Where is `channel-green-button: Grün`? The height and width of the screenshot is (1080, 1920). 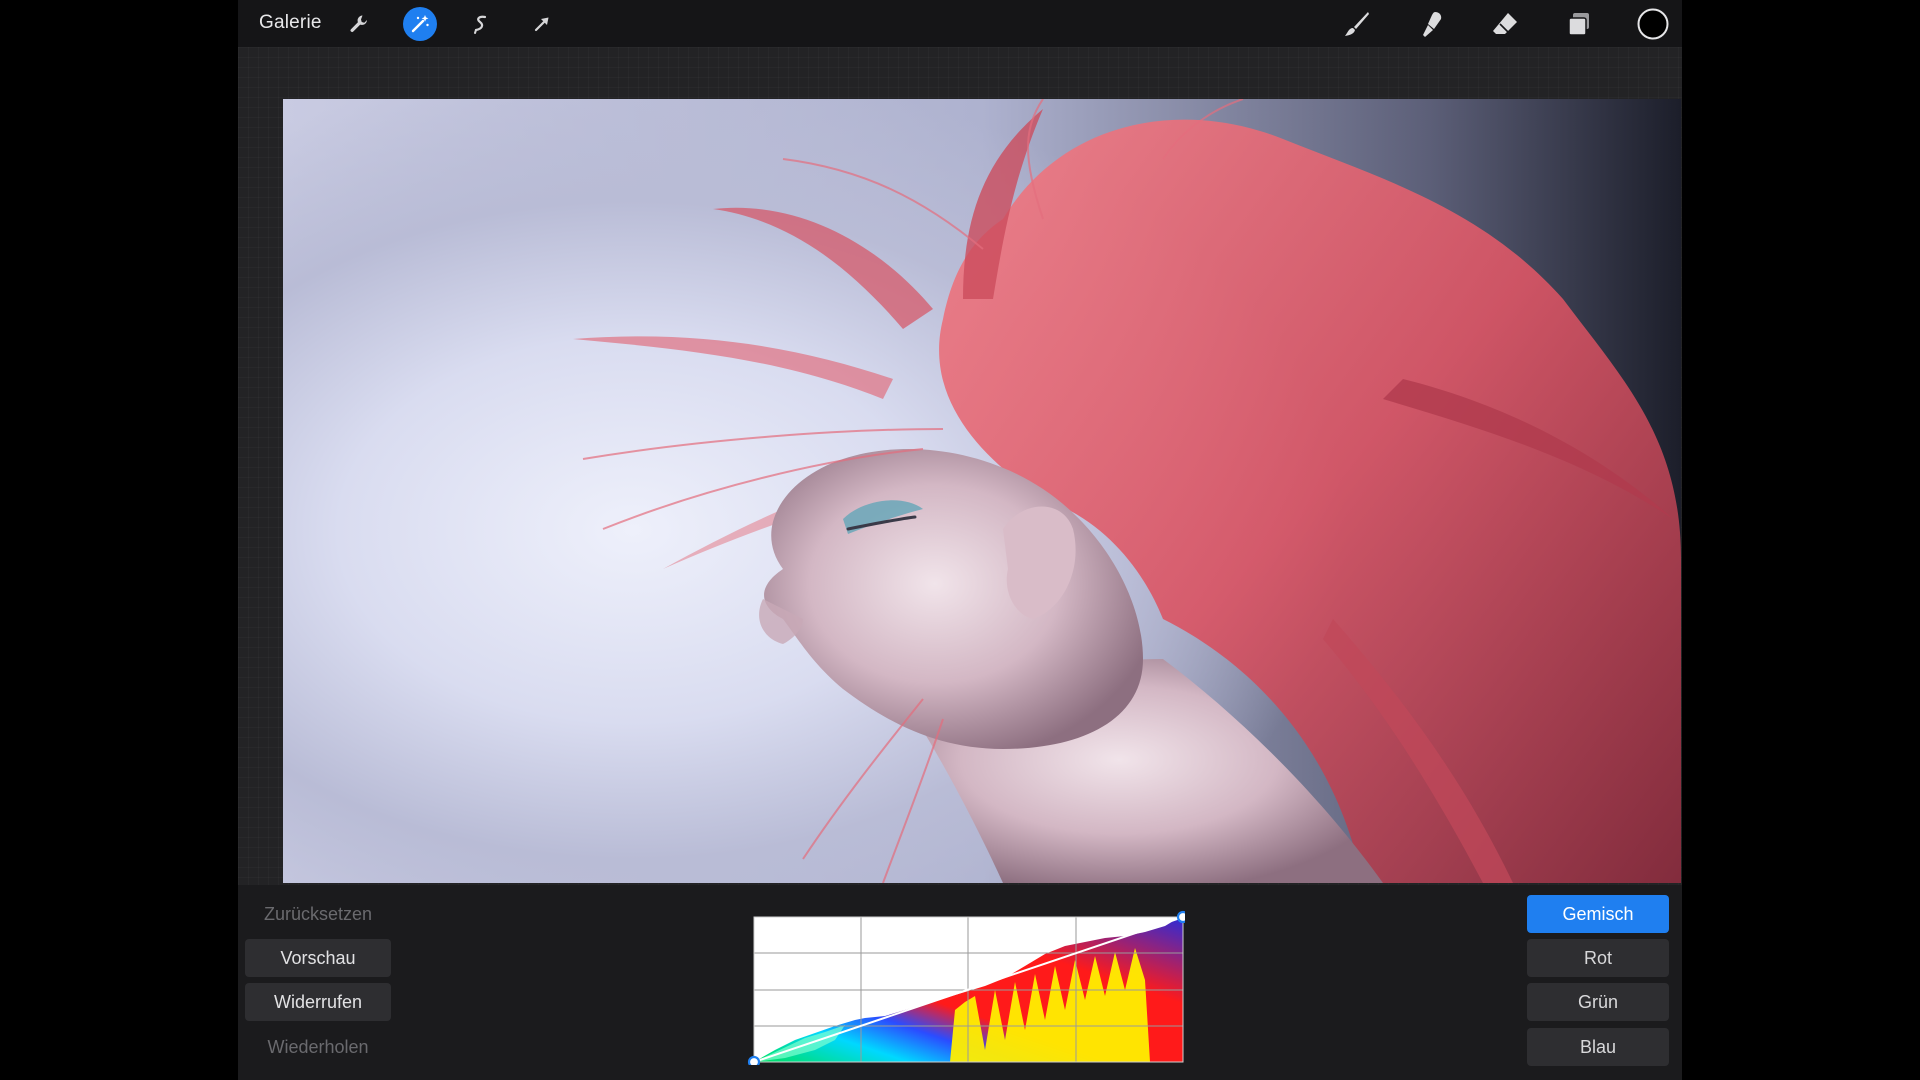 channel-green-button: Grün is located at coordinates (1598, 1002).